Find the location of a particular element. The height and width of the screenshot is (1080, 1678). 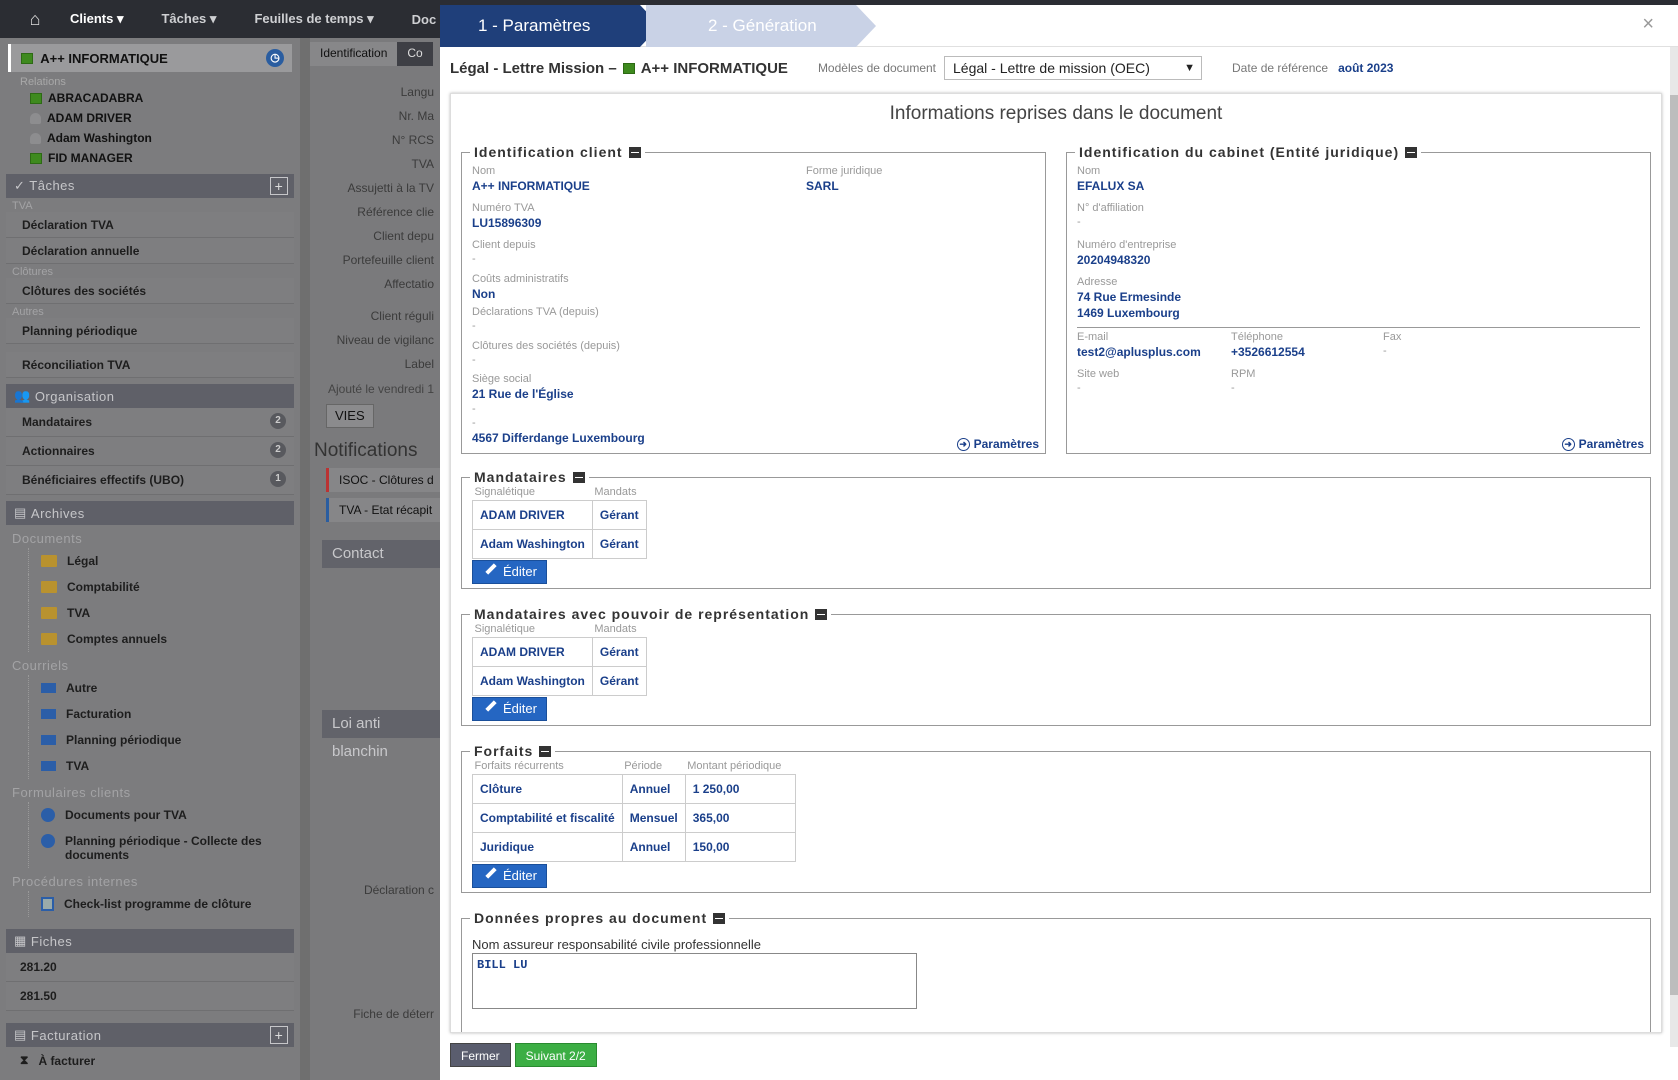

task-item: Déclaration annuelle is located at coordinates (150, 251).